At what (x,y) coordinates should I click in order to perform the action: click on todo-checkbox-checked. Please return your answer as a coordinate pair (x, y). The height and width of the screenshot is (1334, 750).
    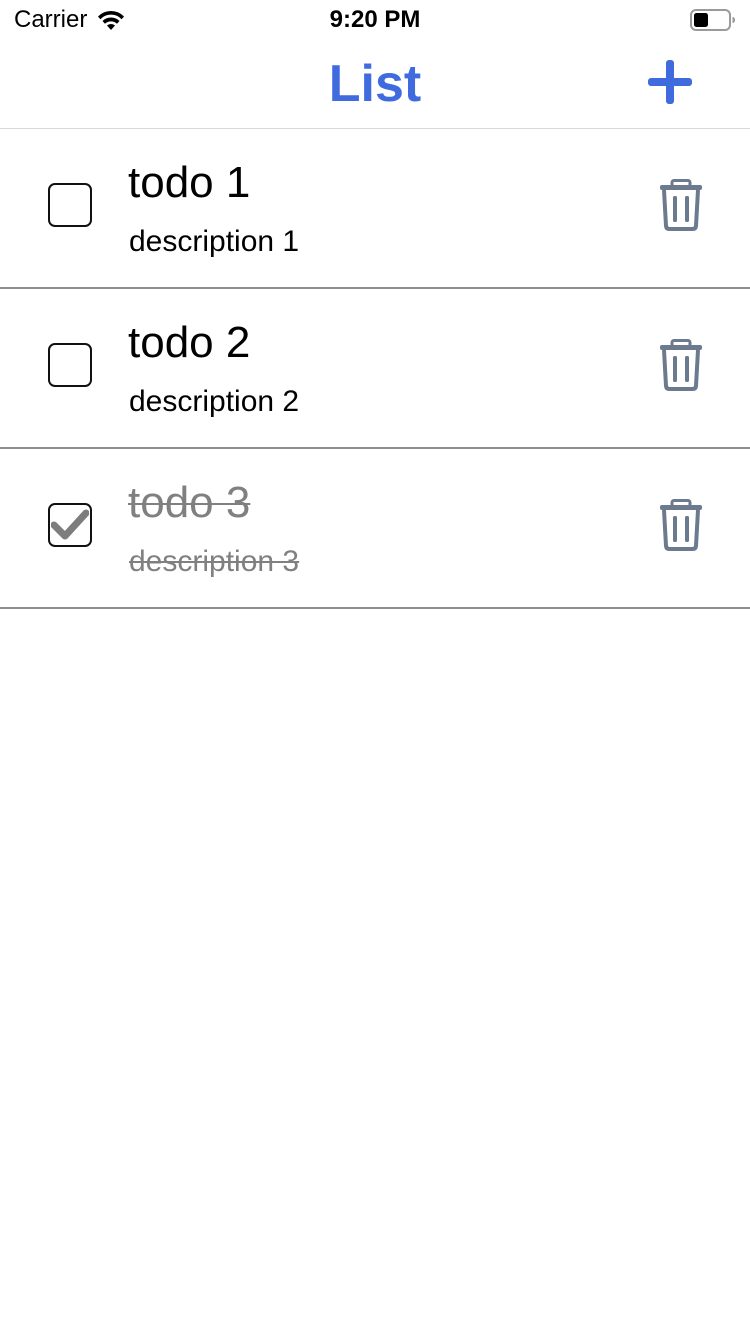
    Looking at the image, I should click on (70, 525).